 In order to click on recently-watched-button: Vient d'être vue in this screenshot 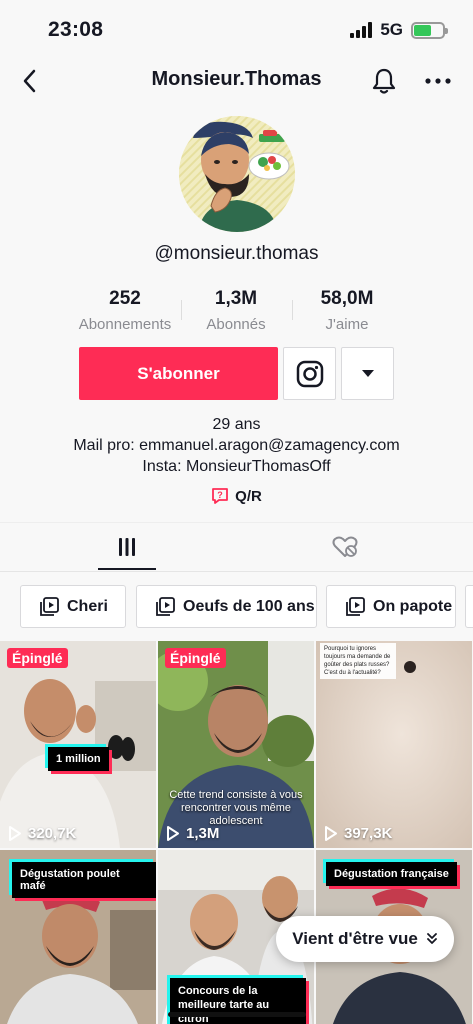, I will do `click(365, 939)`.